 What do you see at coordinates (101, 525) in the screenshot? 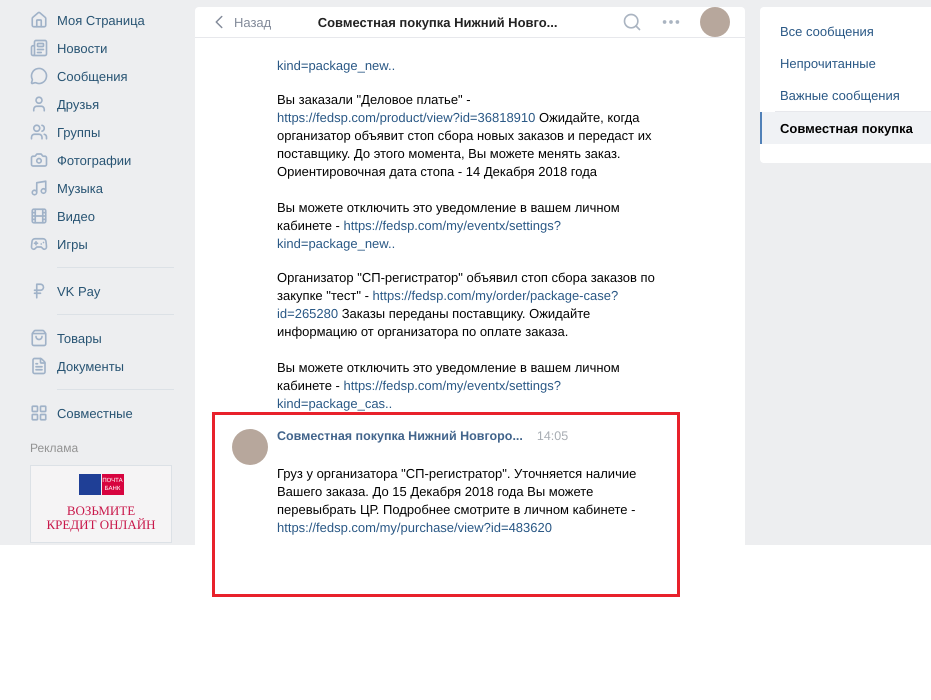
I see `ad-headline: КРЕДИТ ОНЛАЙН` at bounding box center [101, 525].